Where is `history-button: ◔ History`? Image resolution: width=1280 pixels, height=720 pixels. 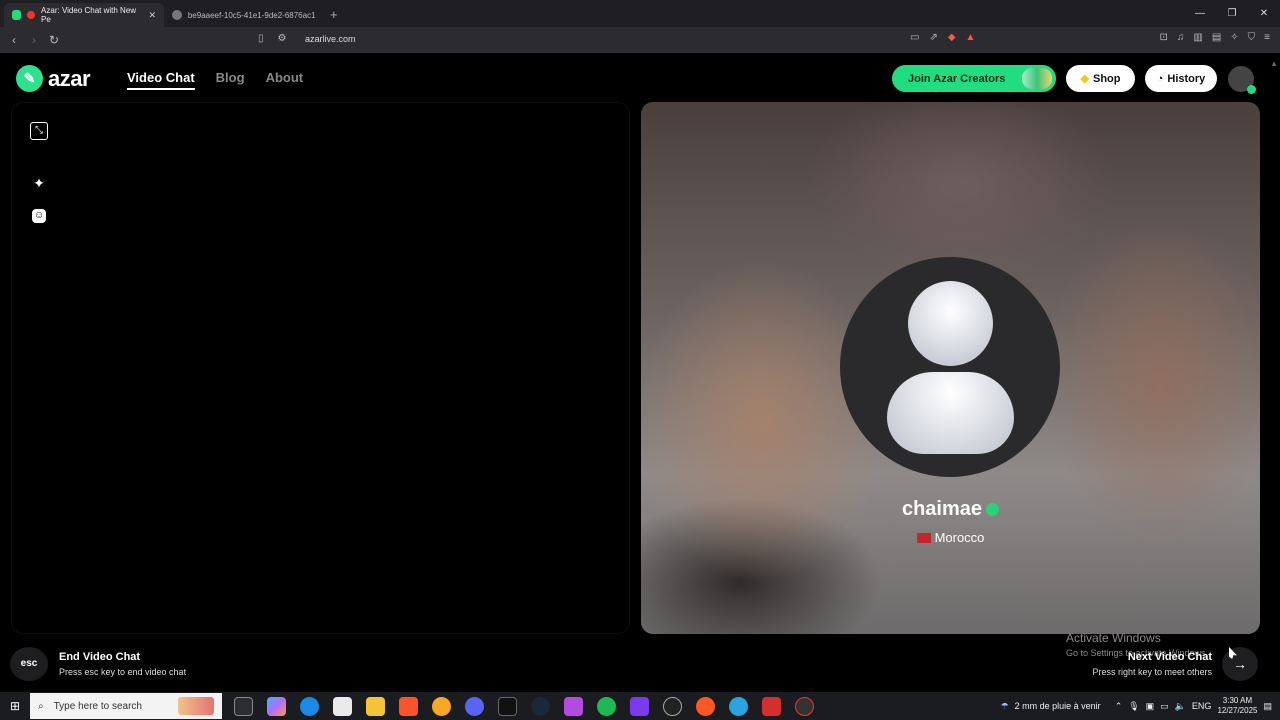 history-button: ◔ History is located at coordinates (1181, 78).